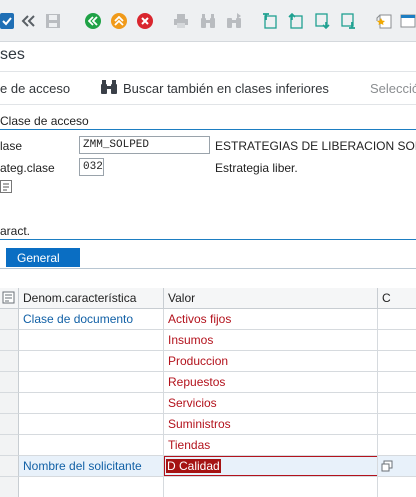  What do you see at coordinates (44, 121) in the screenshot?
I see `access-class-section-title: Clase de acceso` at bounding box center [44, 121].